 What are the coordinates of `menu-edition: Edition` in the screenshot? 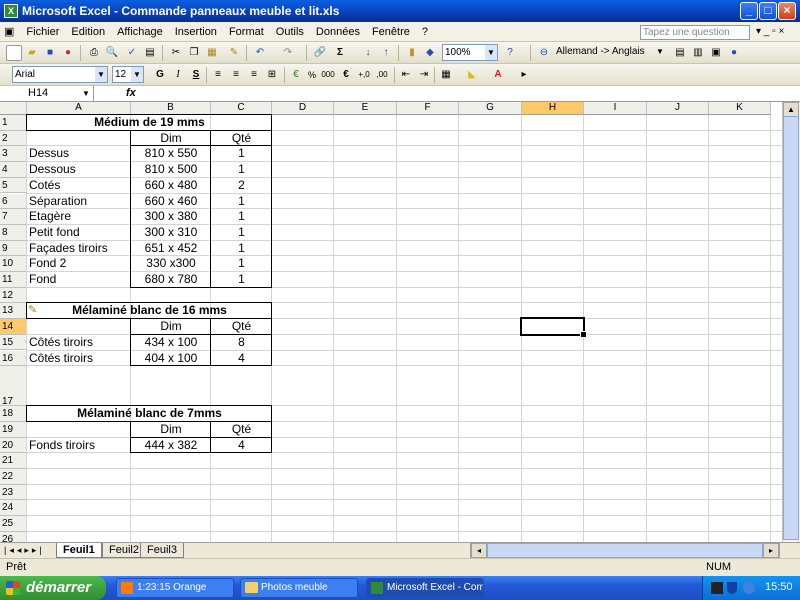 It's located at (88, 32).